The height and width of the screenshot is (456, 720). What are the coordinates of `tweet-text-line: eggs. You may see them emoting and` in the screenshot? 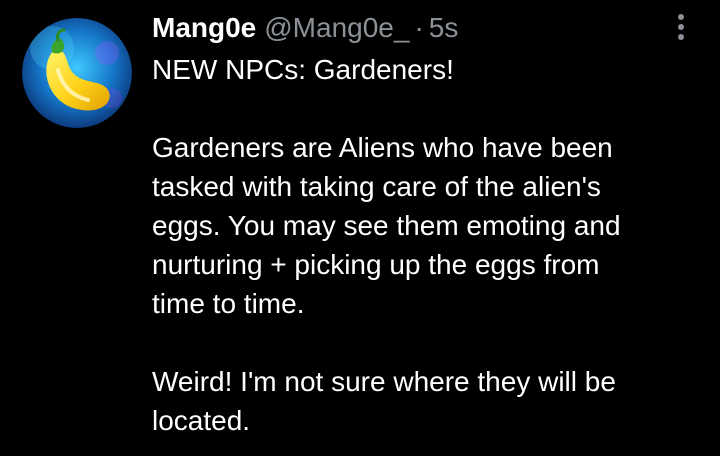 It's located at (386, 225).